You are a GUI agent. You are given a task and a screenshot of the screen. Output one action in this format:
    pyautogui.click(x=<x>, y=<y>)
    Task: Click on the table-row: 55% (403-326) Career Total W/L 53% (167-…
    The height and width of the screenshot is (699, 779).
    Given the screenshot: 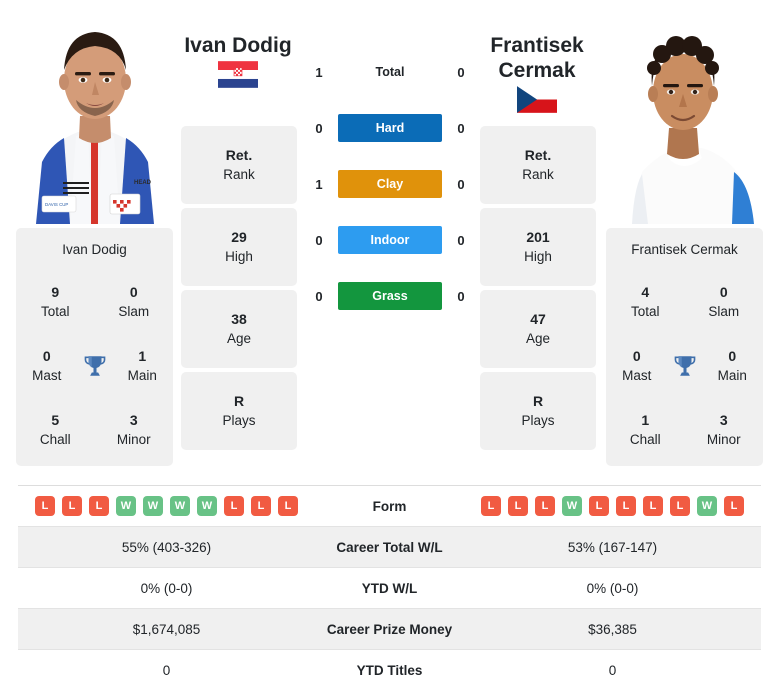 What is the action you would take?
    pyautogui.click(x=389, y=547)
    